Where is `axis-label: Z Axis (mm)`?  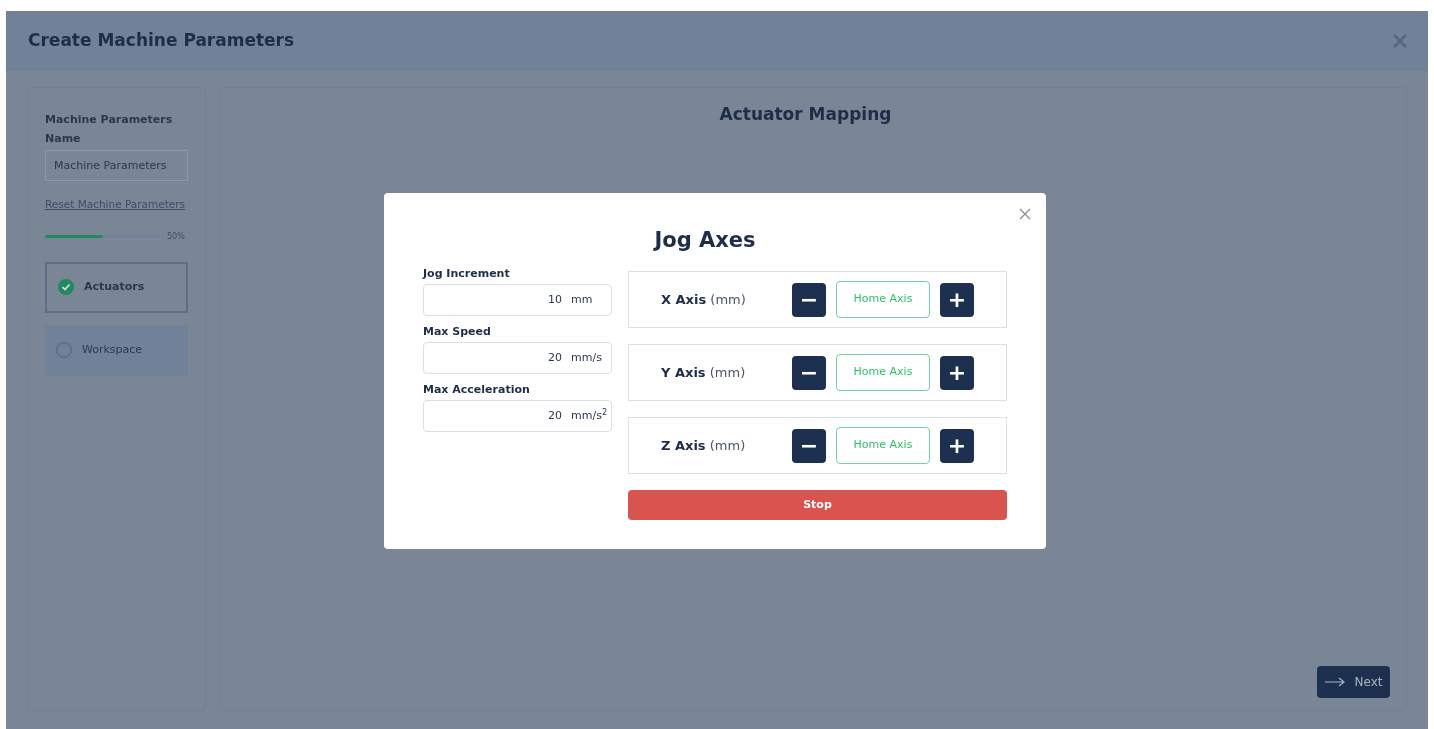 axis-label: Z Axis (mm) is located at coordinates (704, 445).